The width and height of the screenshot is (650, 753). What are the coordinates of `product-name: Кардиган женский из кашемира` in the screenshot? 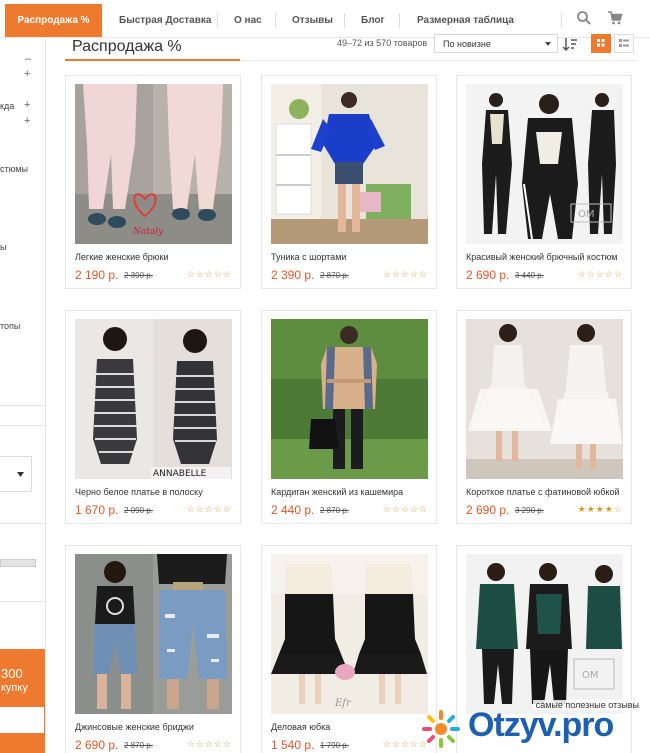 It's located at (337, 492).